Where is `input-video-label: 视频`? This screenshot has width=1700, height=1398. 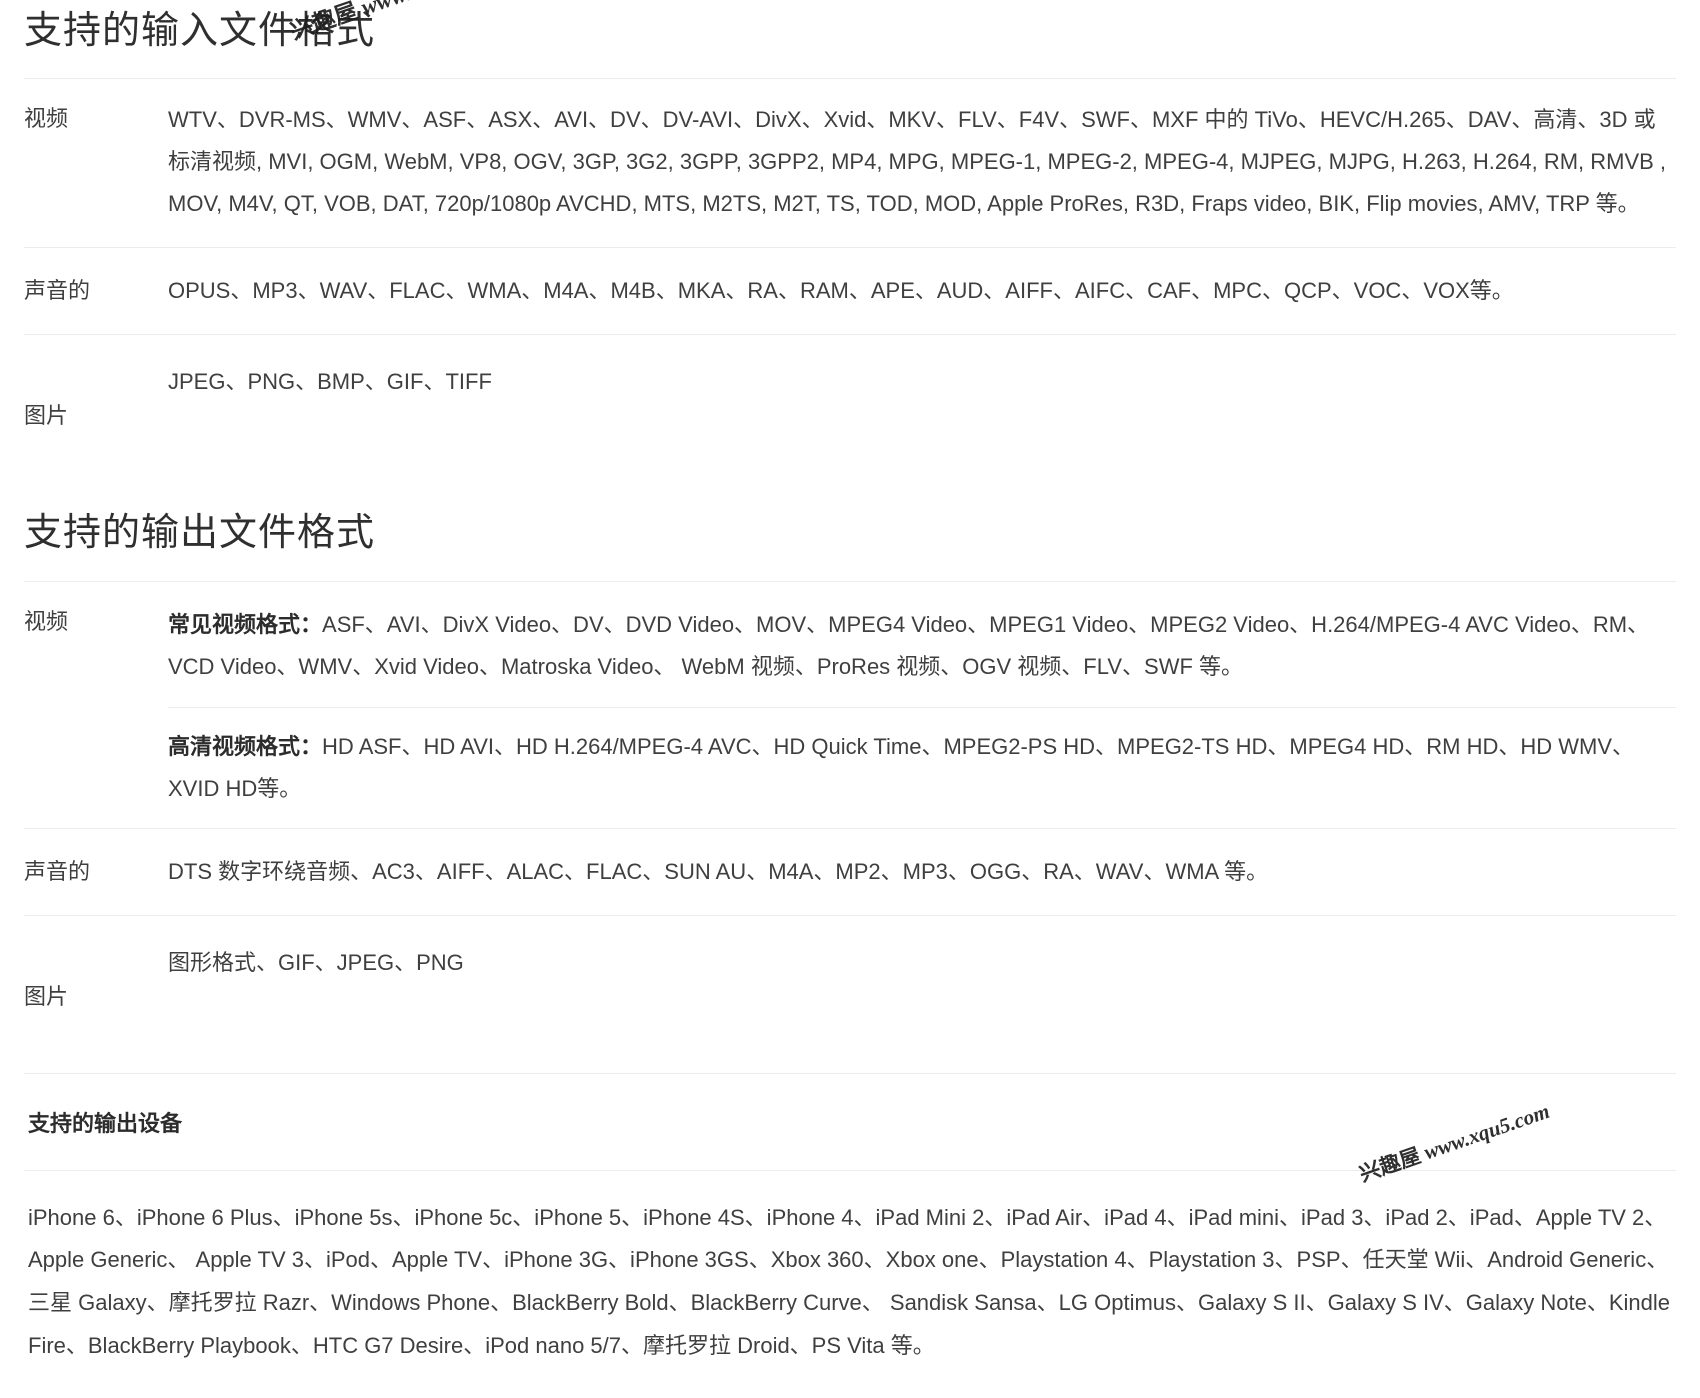
input-video-label: 视频 is located at coordinates (46, 118).